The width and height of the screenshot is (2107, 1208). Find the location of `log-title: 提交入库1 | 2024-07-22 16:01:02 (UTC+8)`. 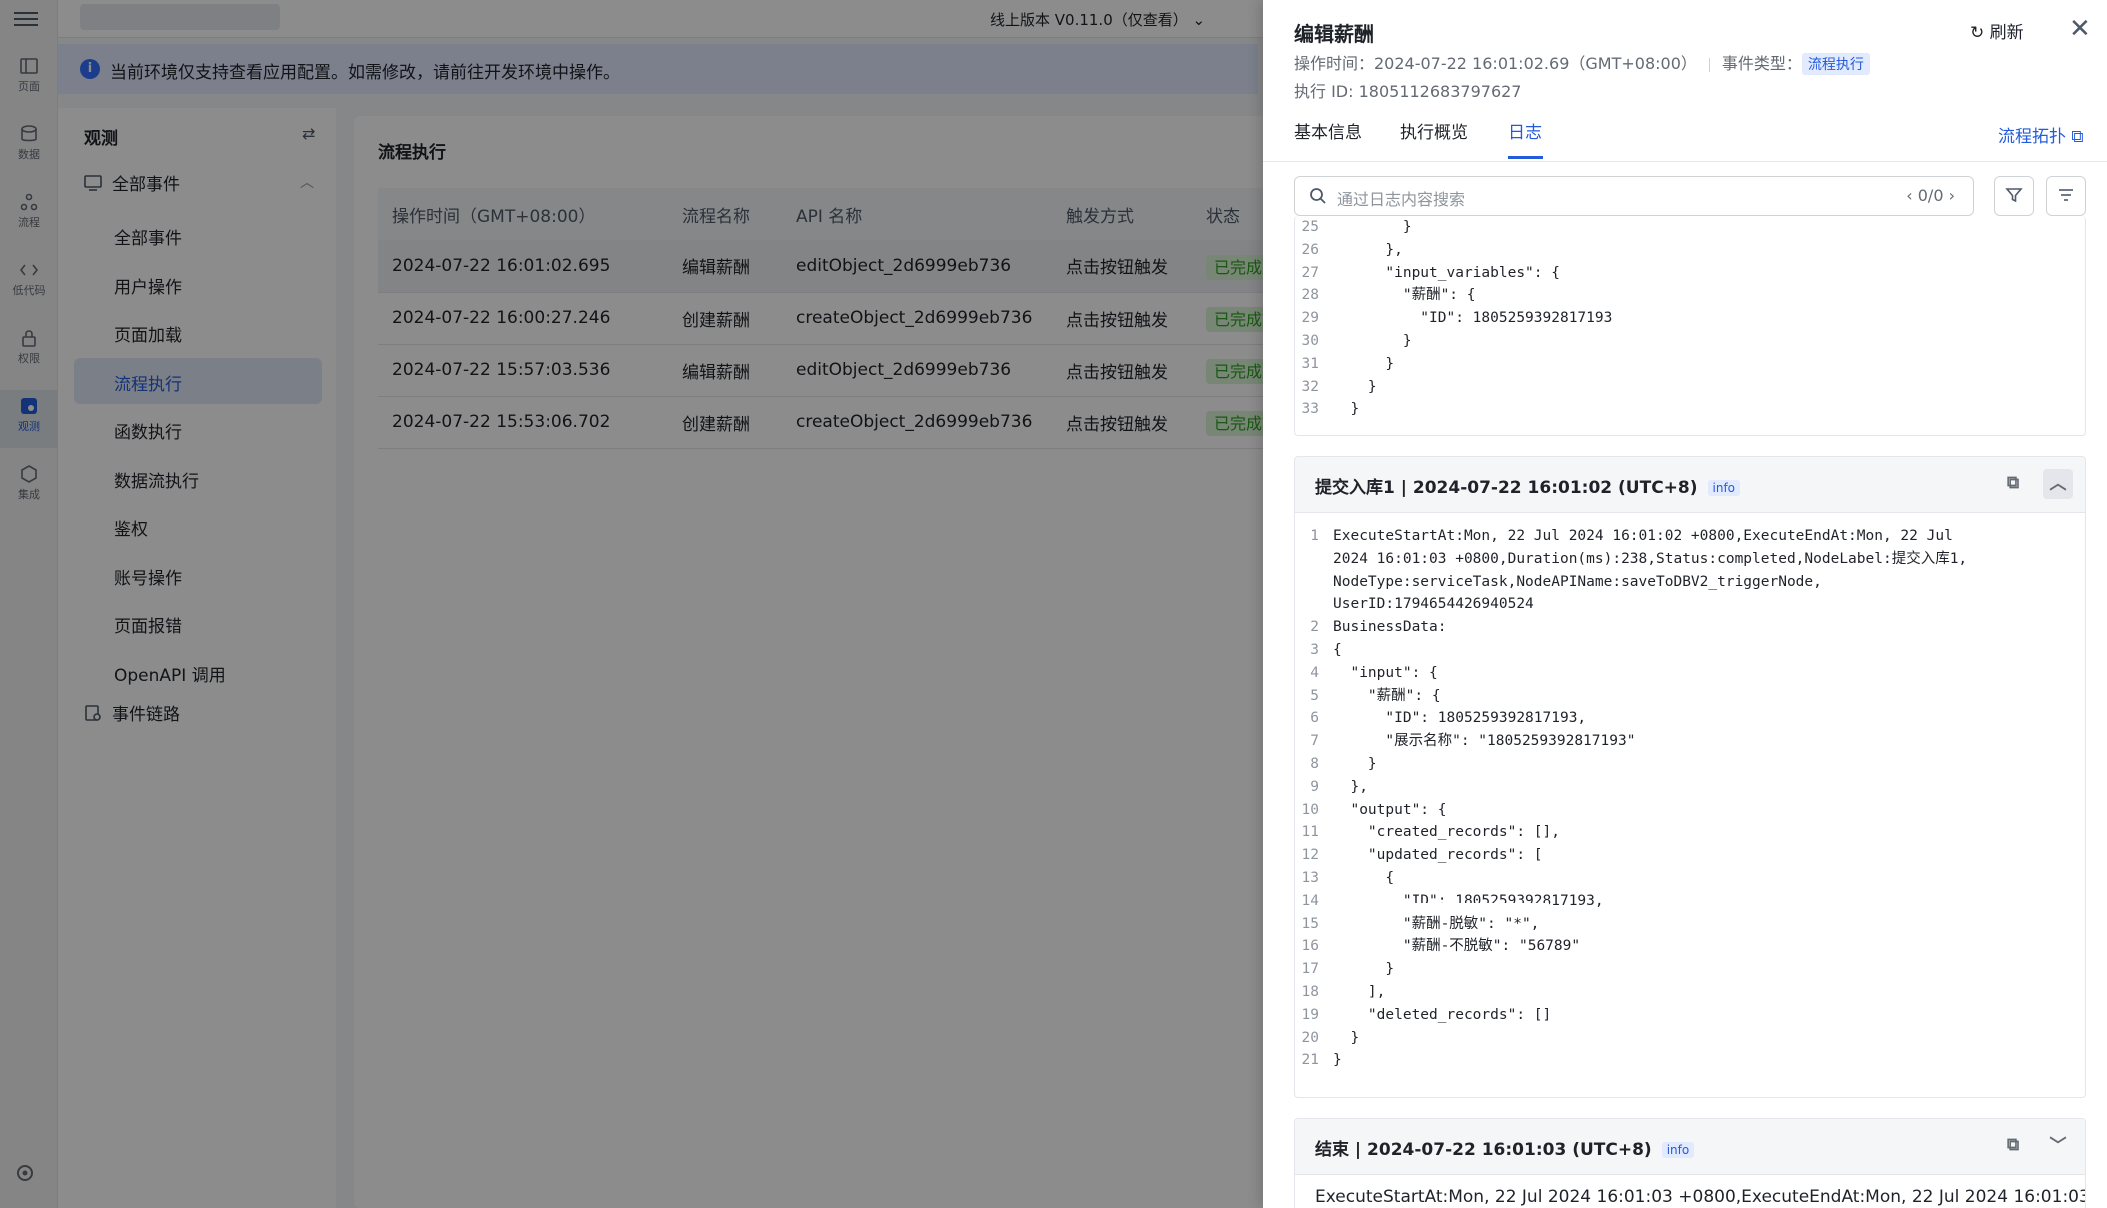

log-title: 提交入库1 | 2024-07-22 16:01:02 (UTC+8) is located at coordinates (1506, 488).